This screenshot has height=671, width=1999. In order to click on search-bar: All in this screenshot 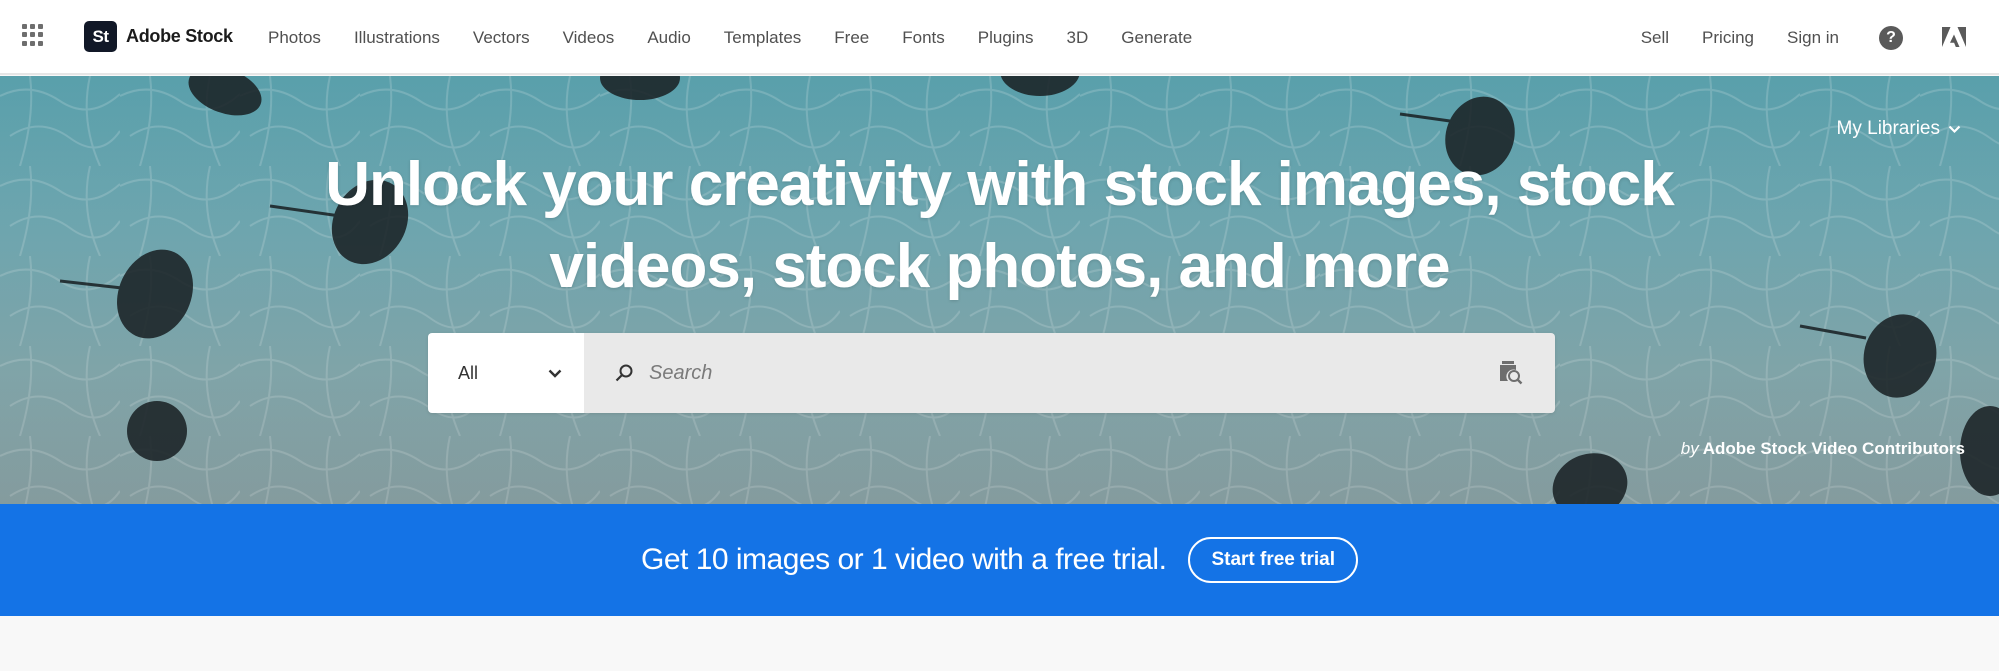, I will do `click(991, 373)`.